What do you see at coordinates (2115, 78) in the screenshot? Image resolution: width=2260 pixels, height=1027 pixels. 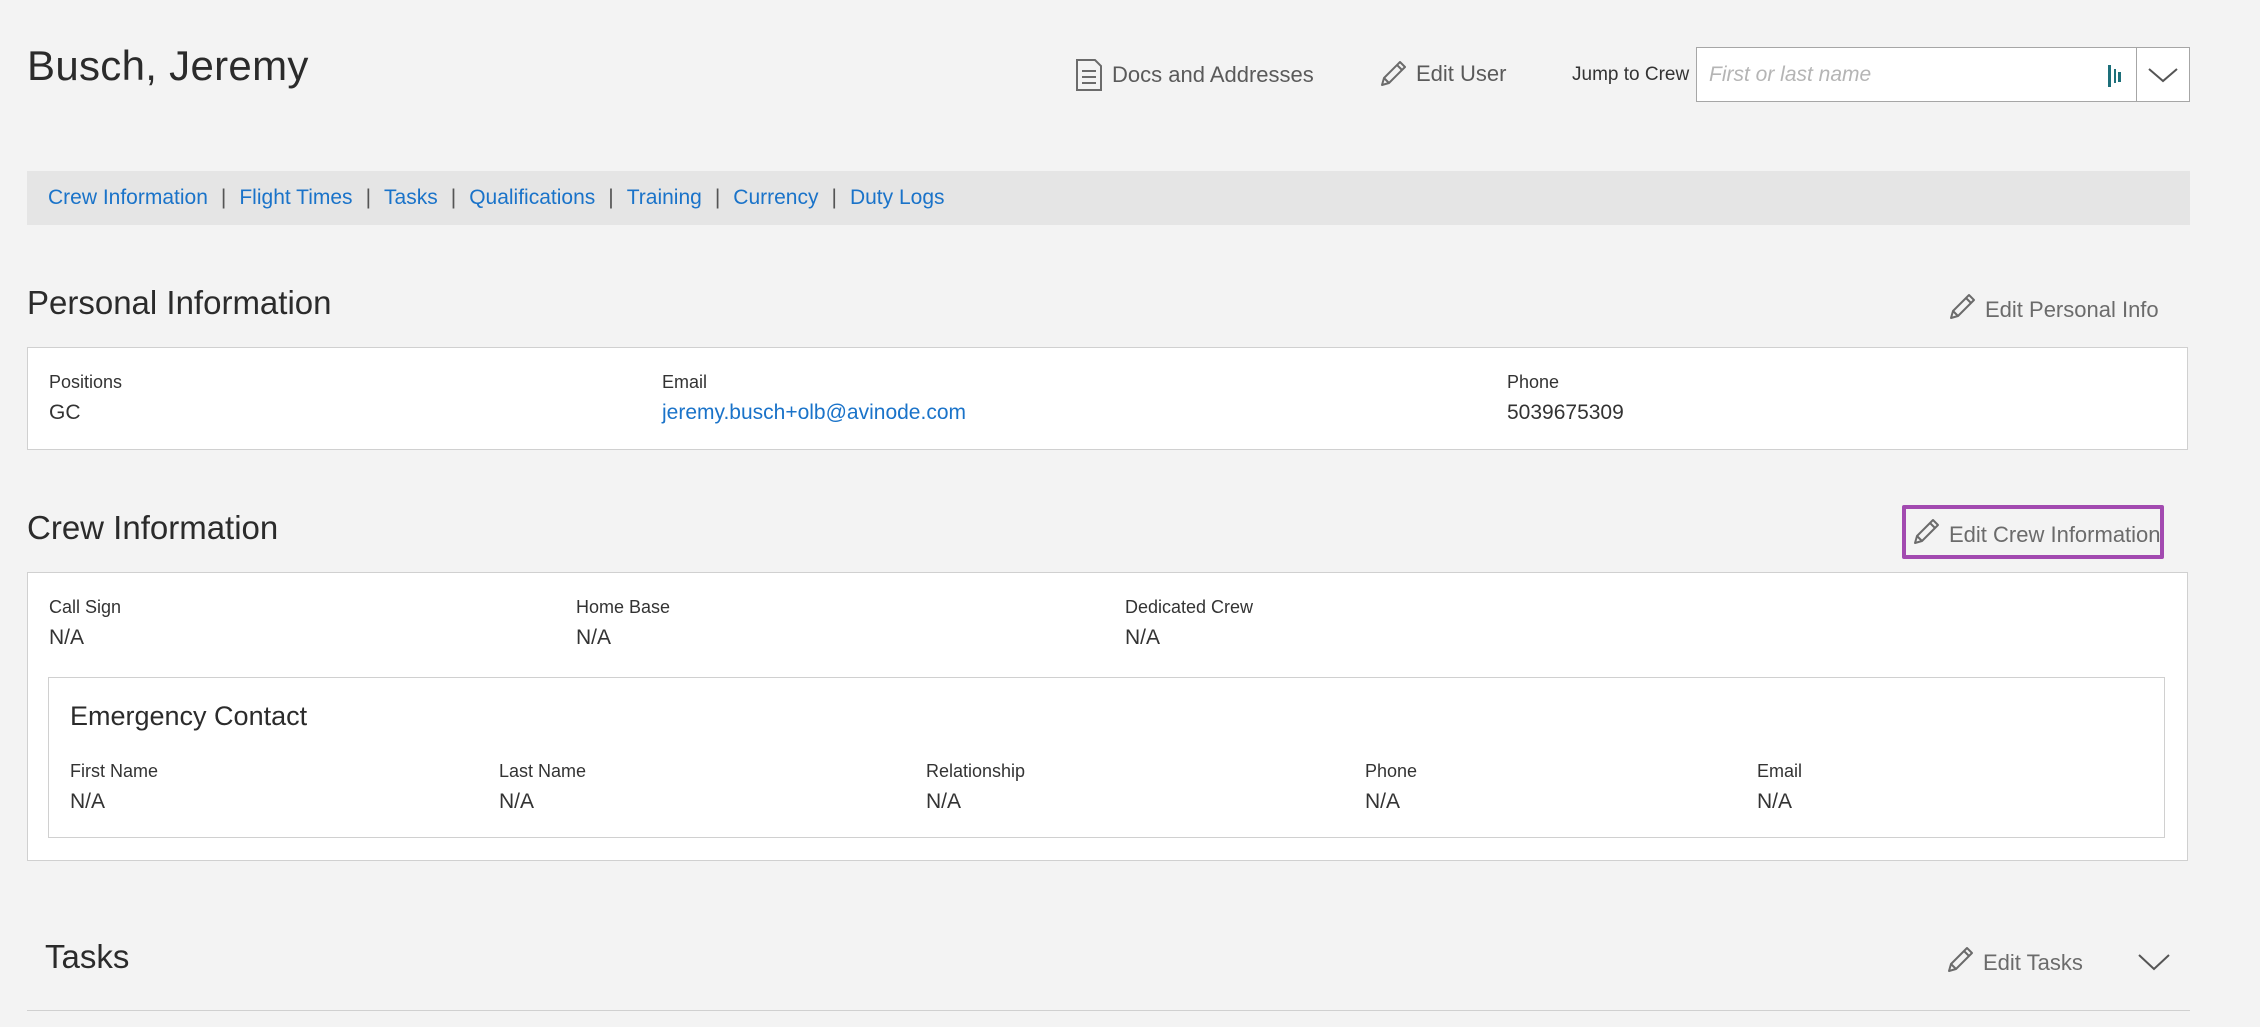 I see `barcode-icon` at bounding box center [2115, 78].